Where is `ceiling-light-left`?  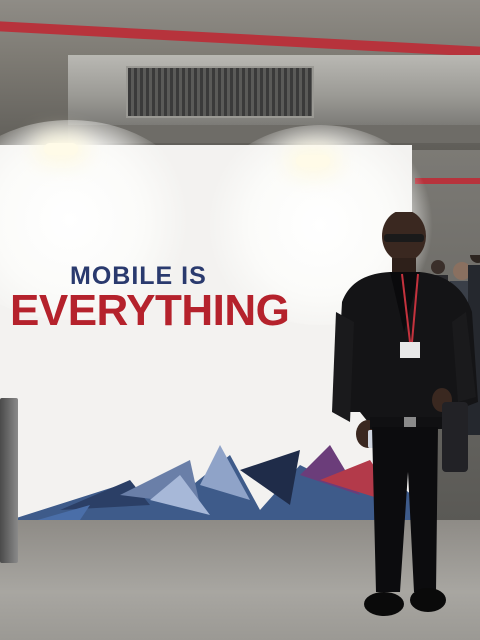
ceiling-light-left is located at coordinates (61, 149).